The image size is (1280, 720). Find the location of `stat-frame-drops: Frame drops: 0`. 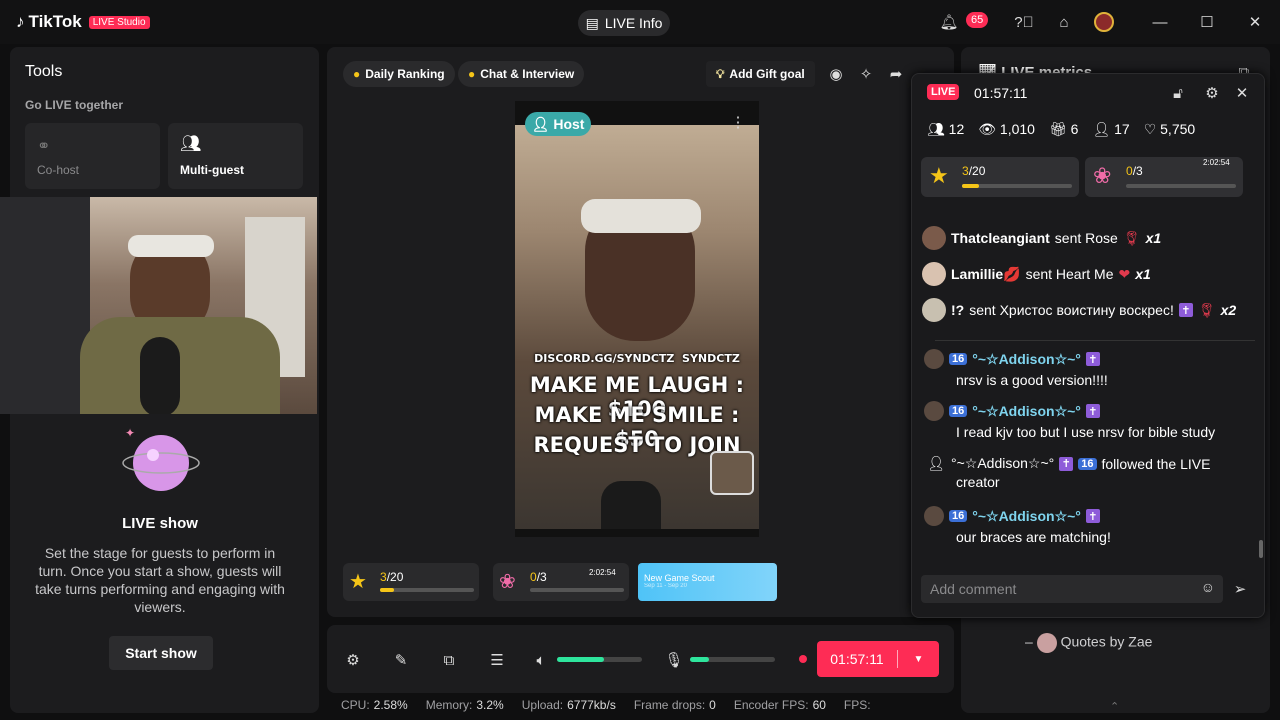

stat-frame-drops: Frame drops: 0 is located at coordinates (674, 705).